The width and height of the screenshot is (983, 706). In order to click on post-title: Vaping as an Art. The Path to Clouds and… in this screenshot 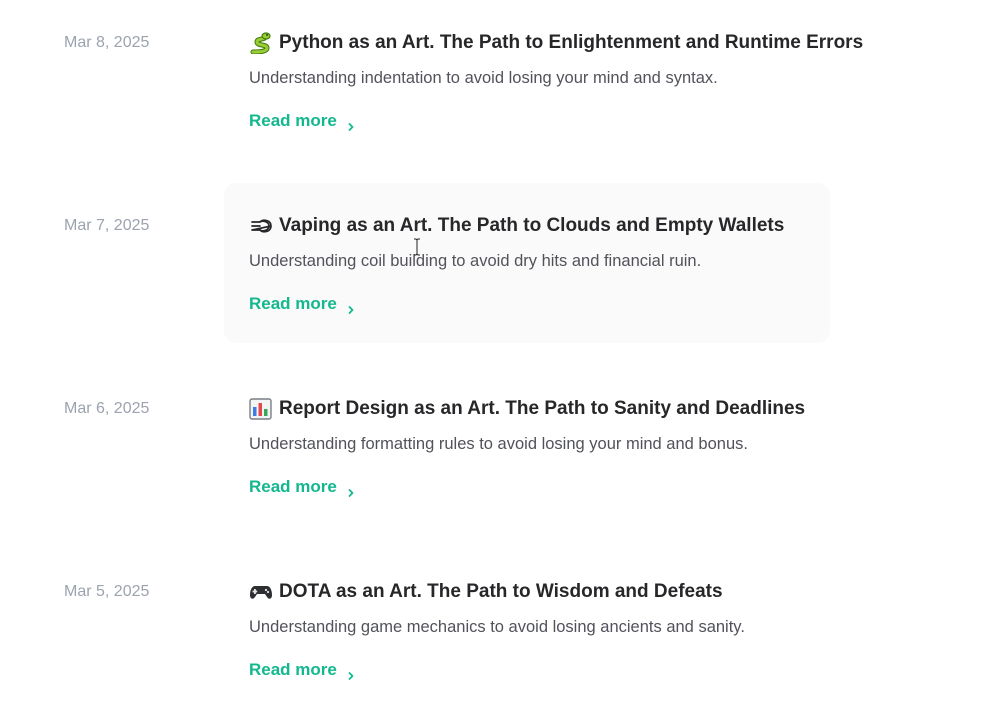, I will do `click(516, 226)`.